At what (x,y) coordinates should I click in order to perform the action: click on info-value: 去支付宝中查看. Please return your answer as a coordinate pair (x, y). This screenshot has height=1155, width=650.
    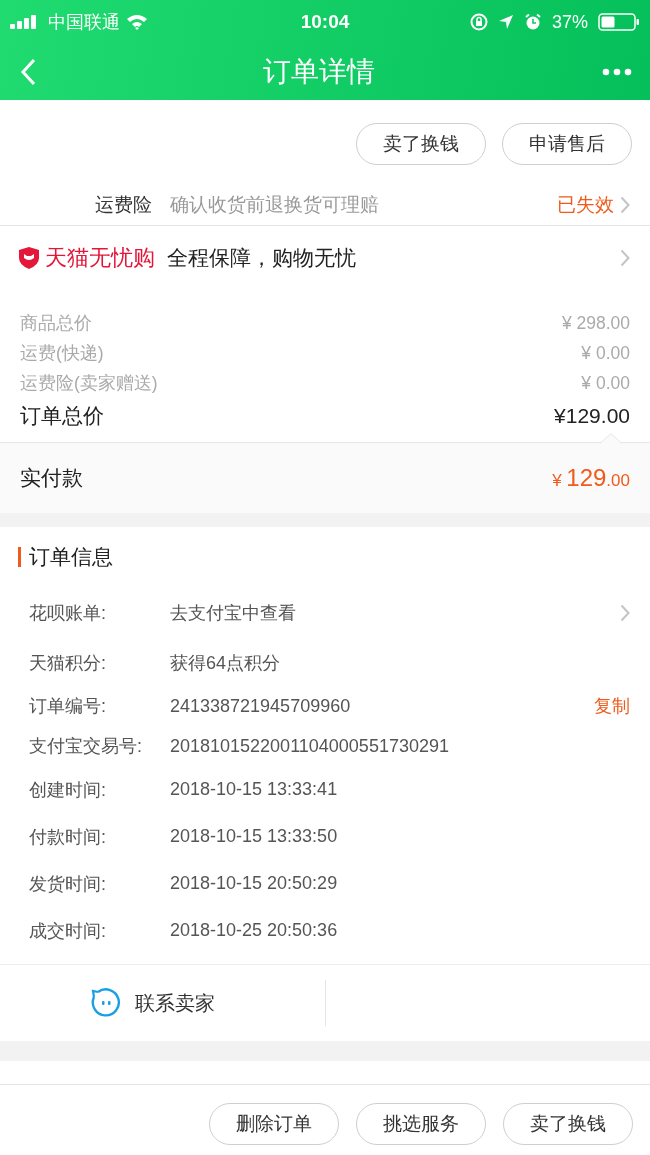
    Looking at the image, I should click on (395, 613).